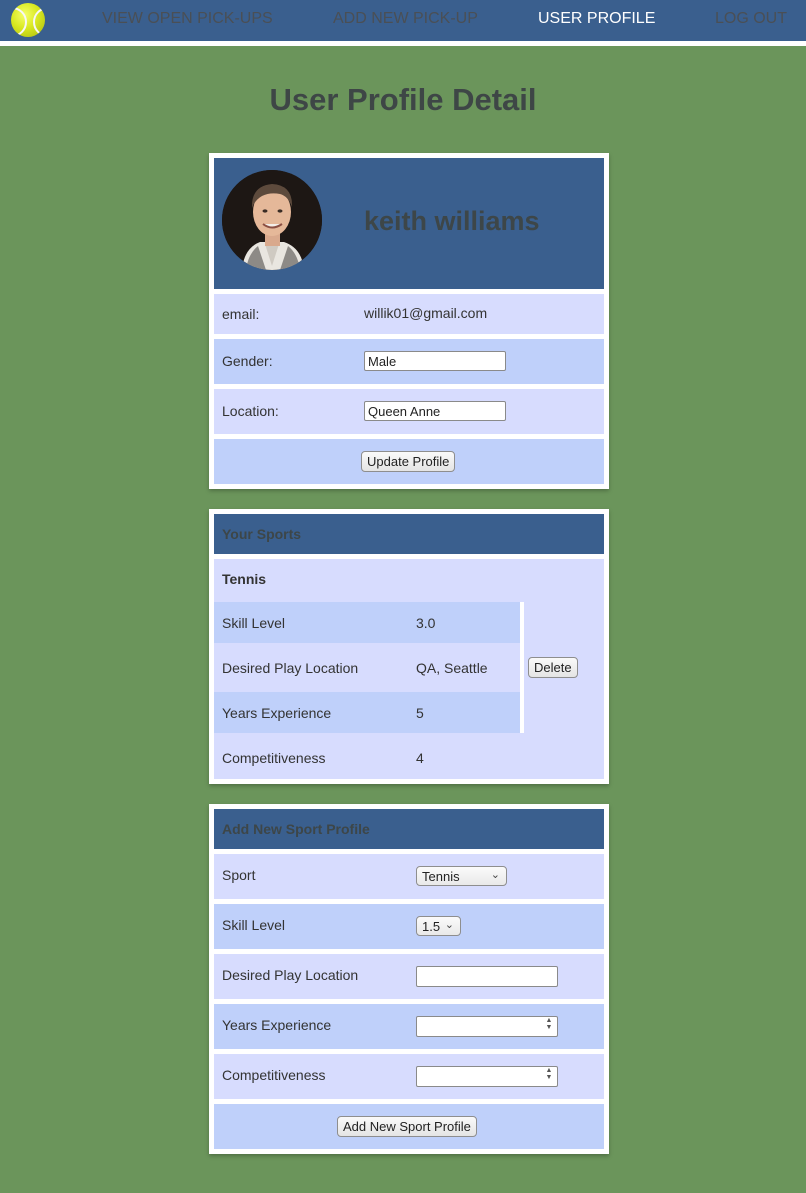  Describe the element at coordinates (435, 361) in the screenshot. I see `gender-field` at that location.